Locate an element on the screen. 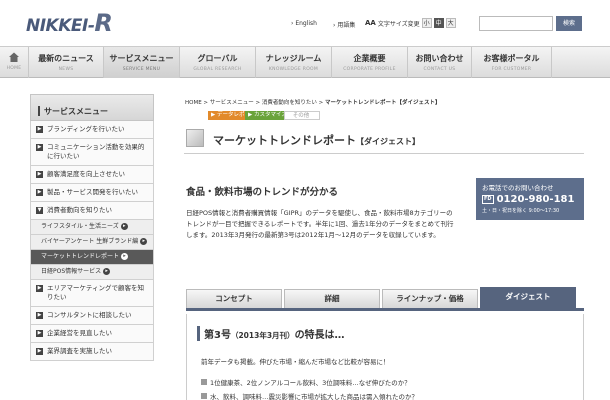  issue-title-text: 第3号 is located at coordinates (217, 335).